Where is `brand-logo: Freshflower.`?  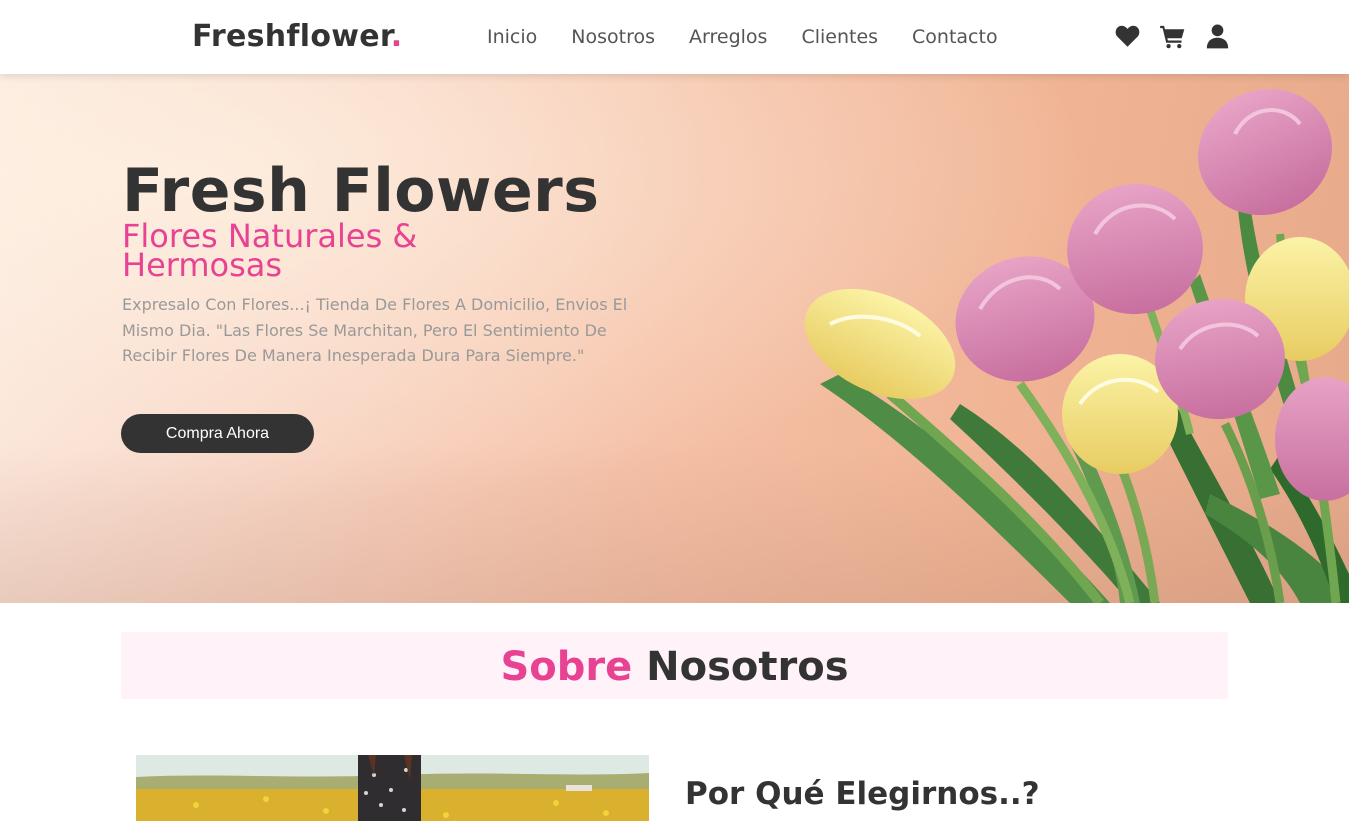
brand-logo: Freshflower. is located at coordinates (297, 37).